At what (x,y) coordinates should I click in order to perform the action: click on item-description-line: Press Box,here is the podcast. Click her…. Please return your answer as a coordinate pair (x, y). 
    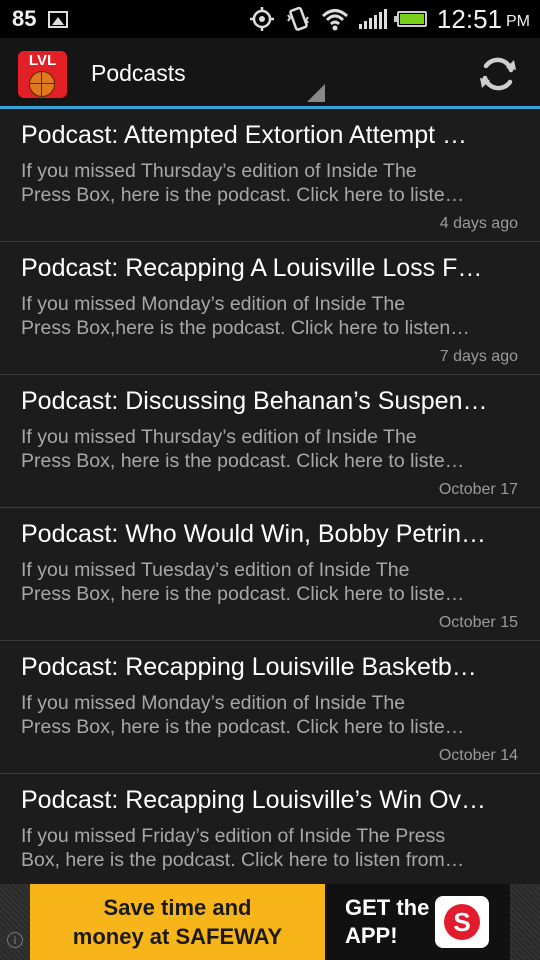
    Looking at the image, I should click on (245, 328).